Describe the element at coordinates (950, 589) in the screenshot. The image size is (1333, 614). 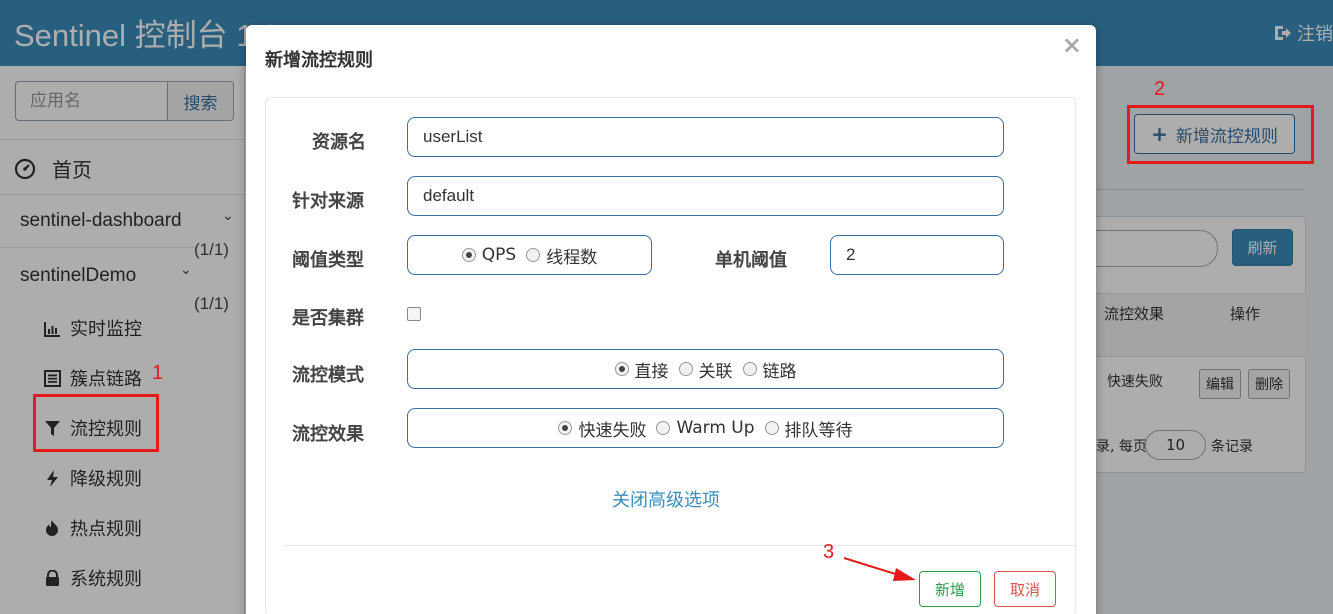
I see `add-button: 新增` at that location.